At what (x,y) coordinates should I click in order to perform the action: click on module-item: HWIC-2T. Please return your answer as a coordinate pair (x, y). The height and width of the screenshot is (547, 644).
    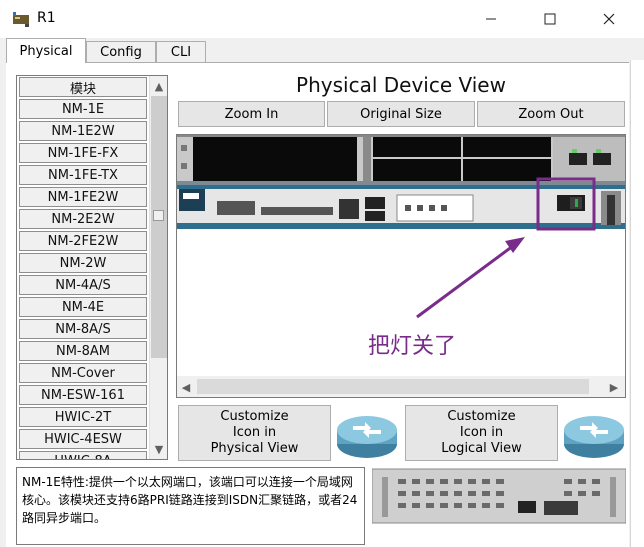
    Looking at the image, I should click on (83, 417).